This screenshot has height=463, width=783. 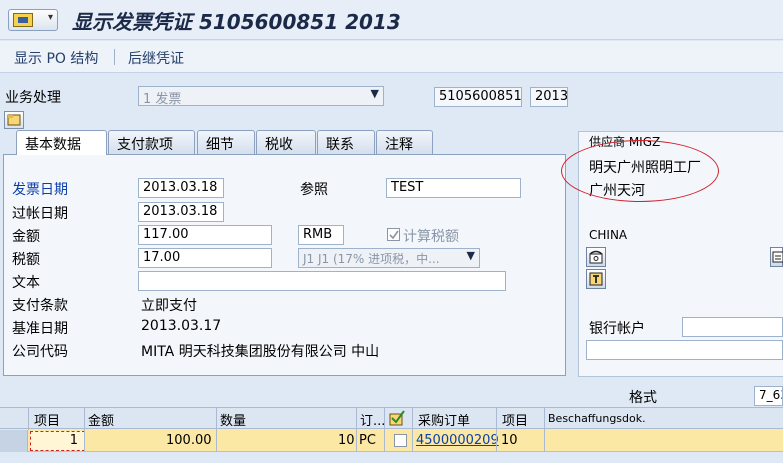 What do you see at coordinates (233, 419) in the screenshot?
I see `col-quantity: 数量` at bounding box center [233, 419].